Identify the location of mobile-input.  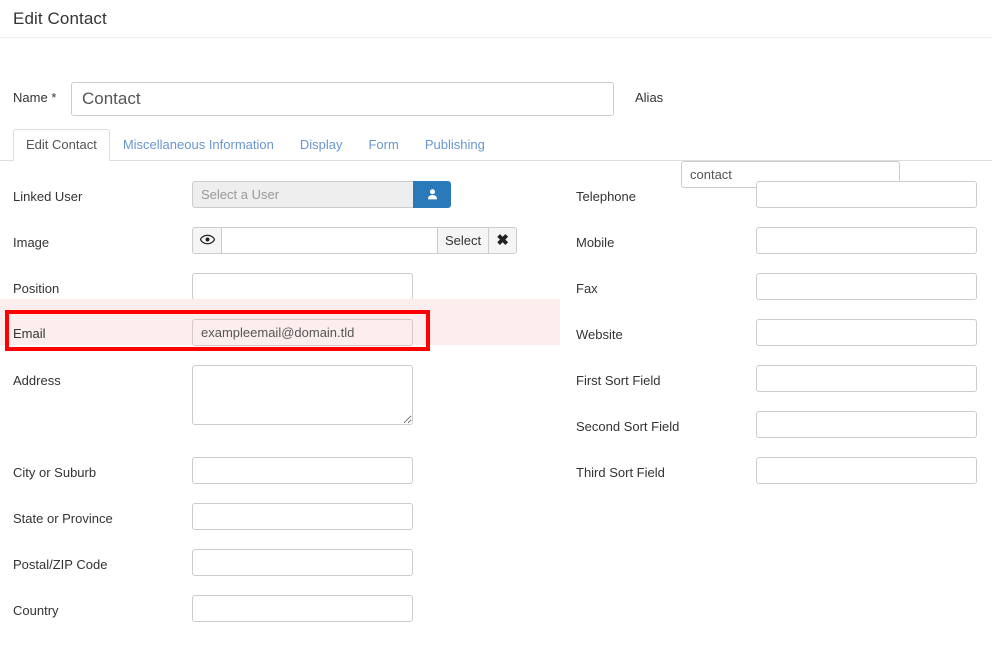
(866, 240).